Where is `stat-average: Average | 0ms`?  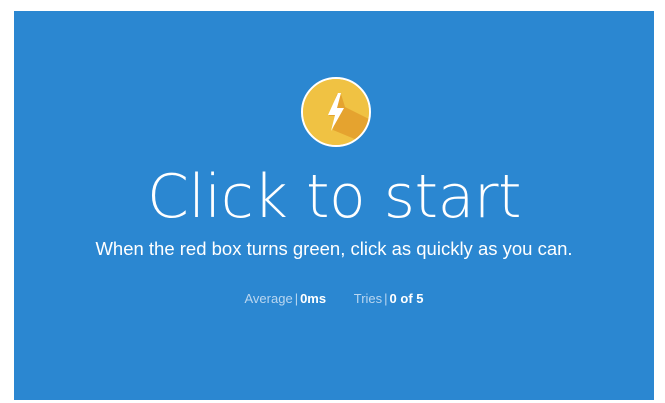 stat-average: Average | 0ms is located at coordinates (286, 299).